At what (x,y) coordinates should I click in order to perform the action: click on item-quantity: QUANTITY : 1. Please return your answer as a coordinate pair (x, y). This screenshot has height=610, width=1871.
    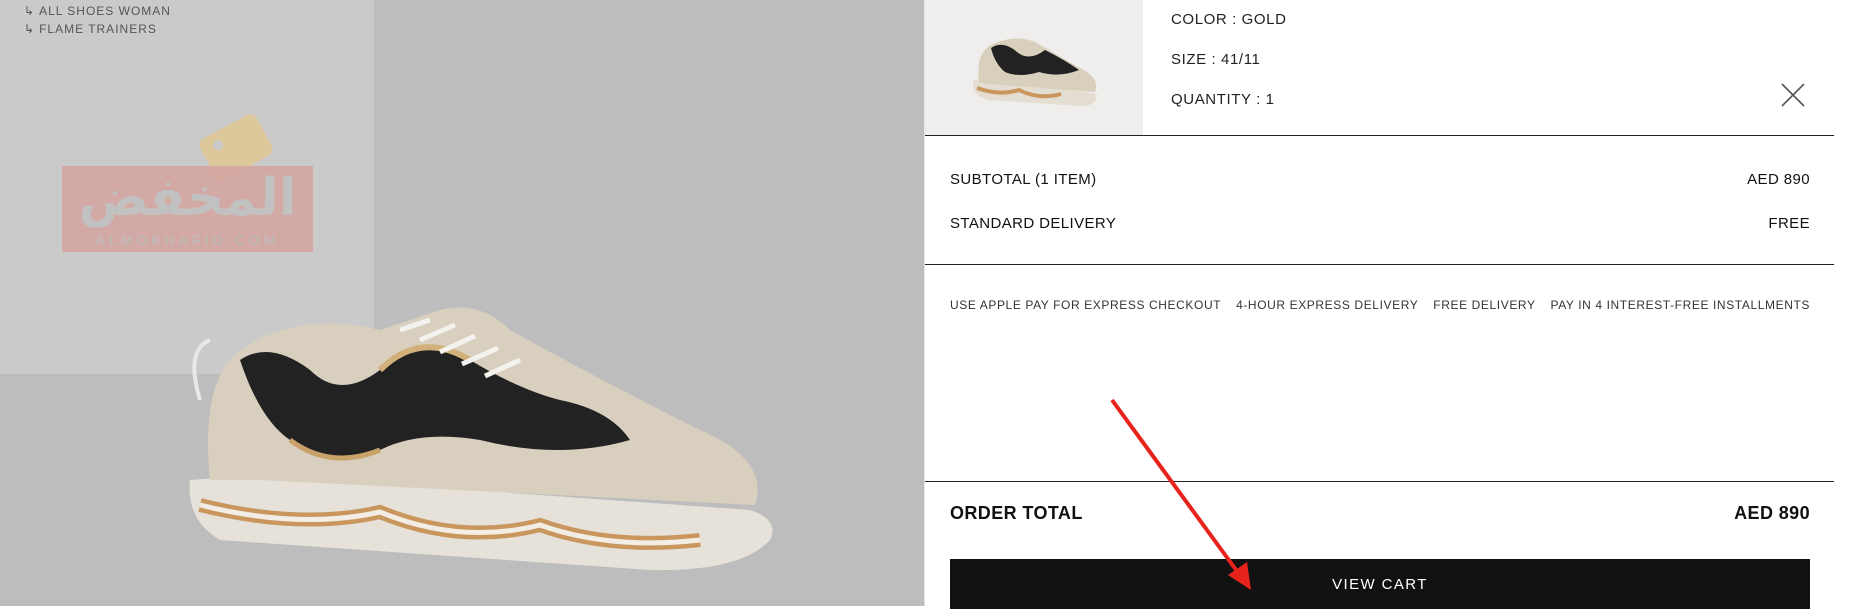
    Looking at the image, I should click on (1223, 99).